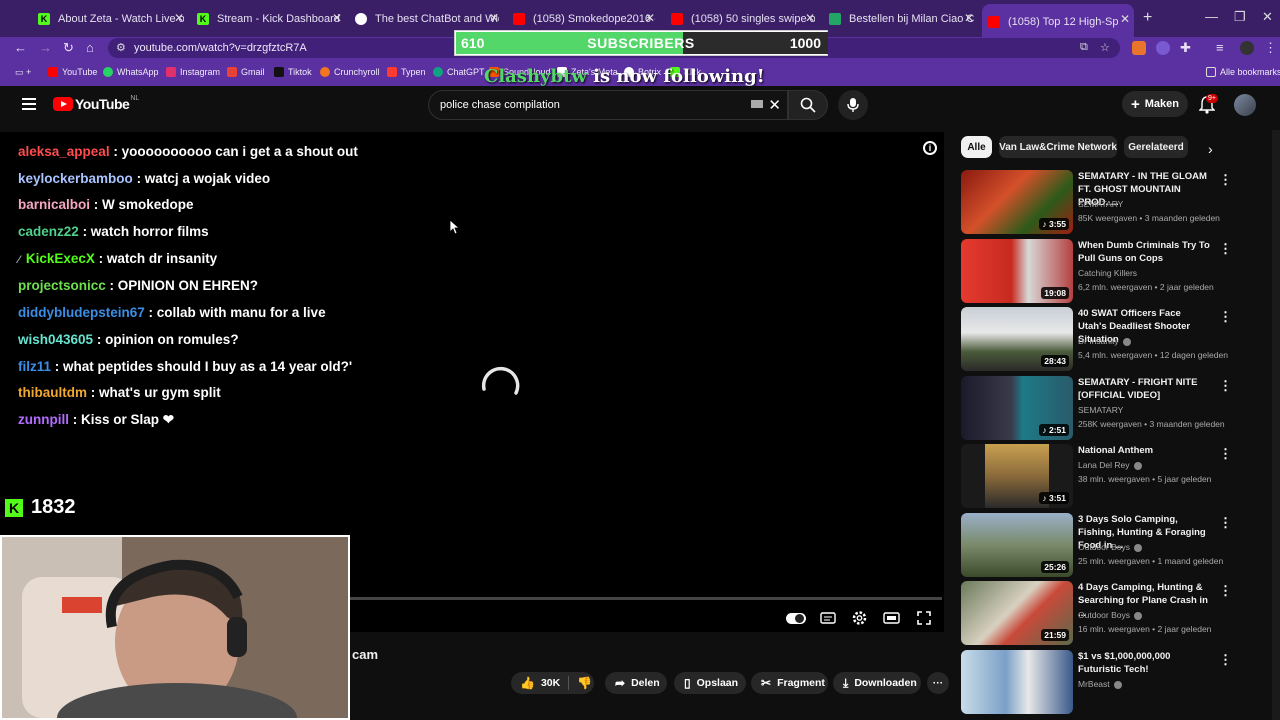  I want to click on profile-icon, so click(1247, 48).